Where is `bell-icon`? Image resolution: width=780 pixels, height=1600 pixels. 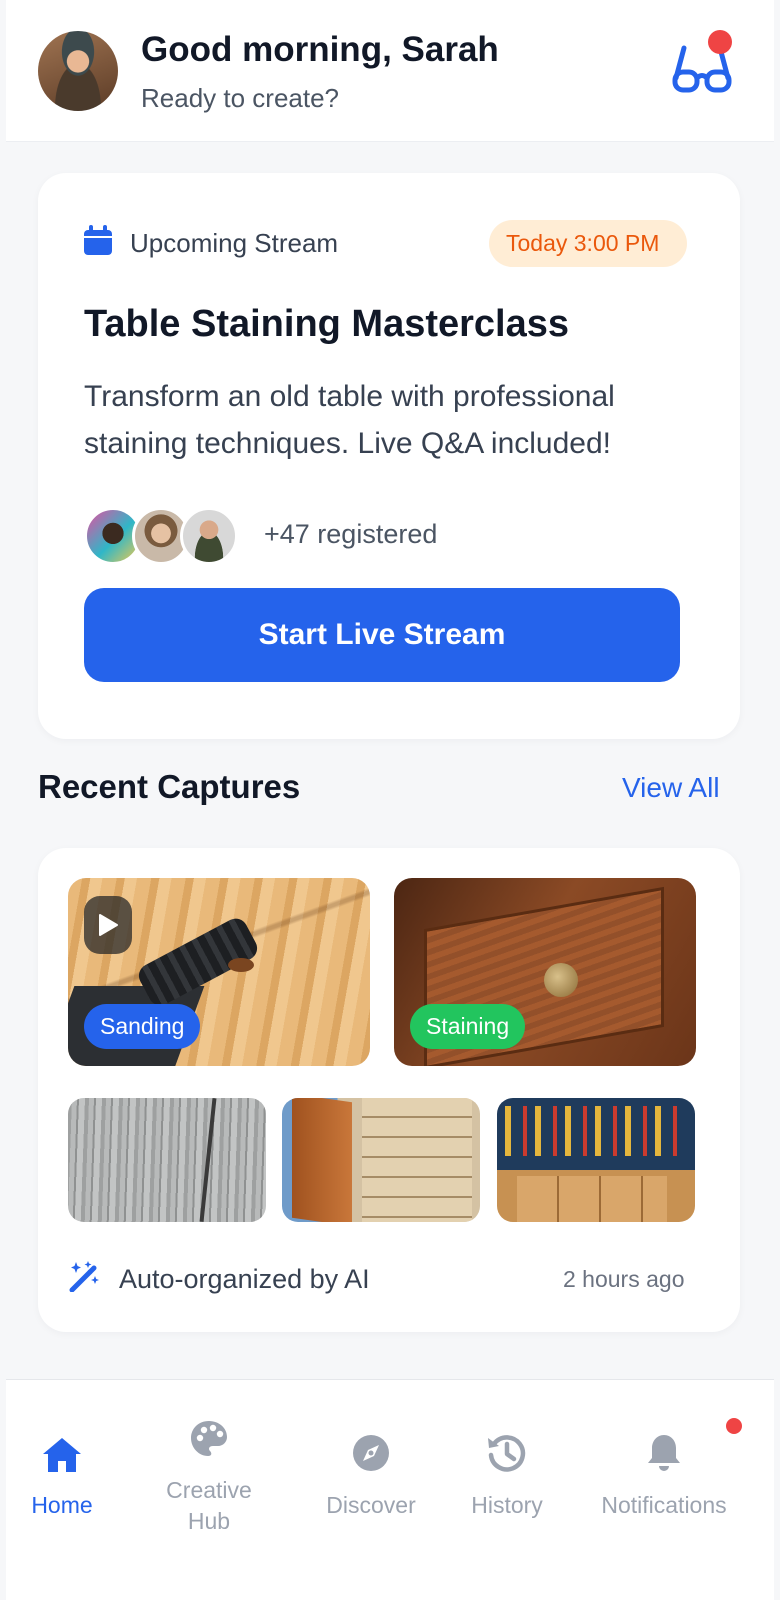 bell-icon is located at coordinates (664, 1453).